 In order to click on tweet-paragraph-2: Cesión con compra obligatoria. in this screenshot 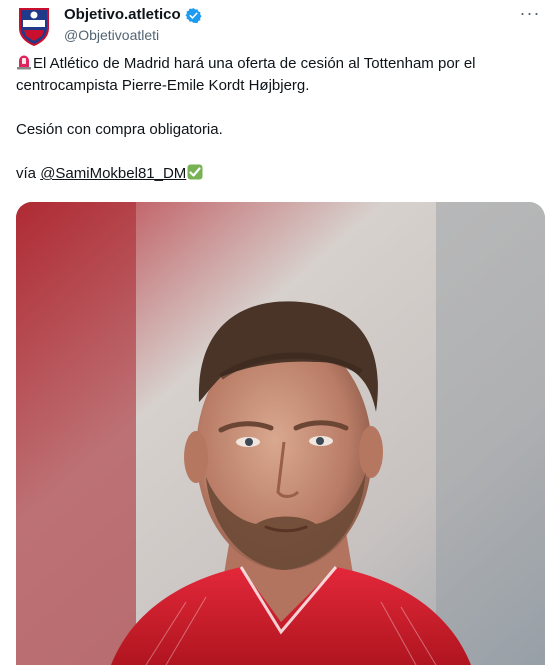, I will do `click(119, 129)`.